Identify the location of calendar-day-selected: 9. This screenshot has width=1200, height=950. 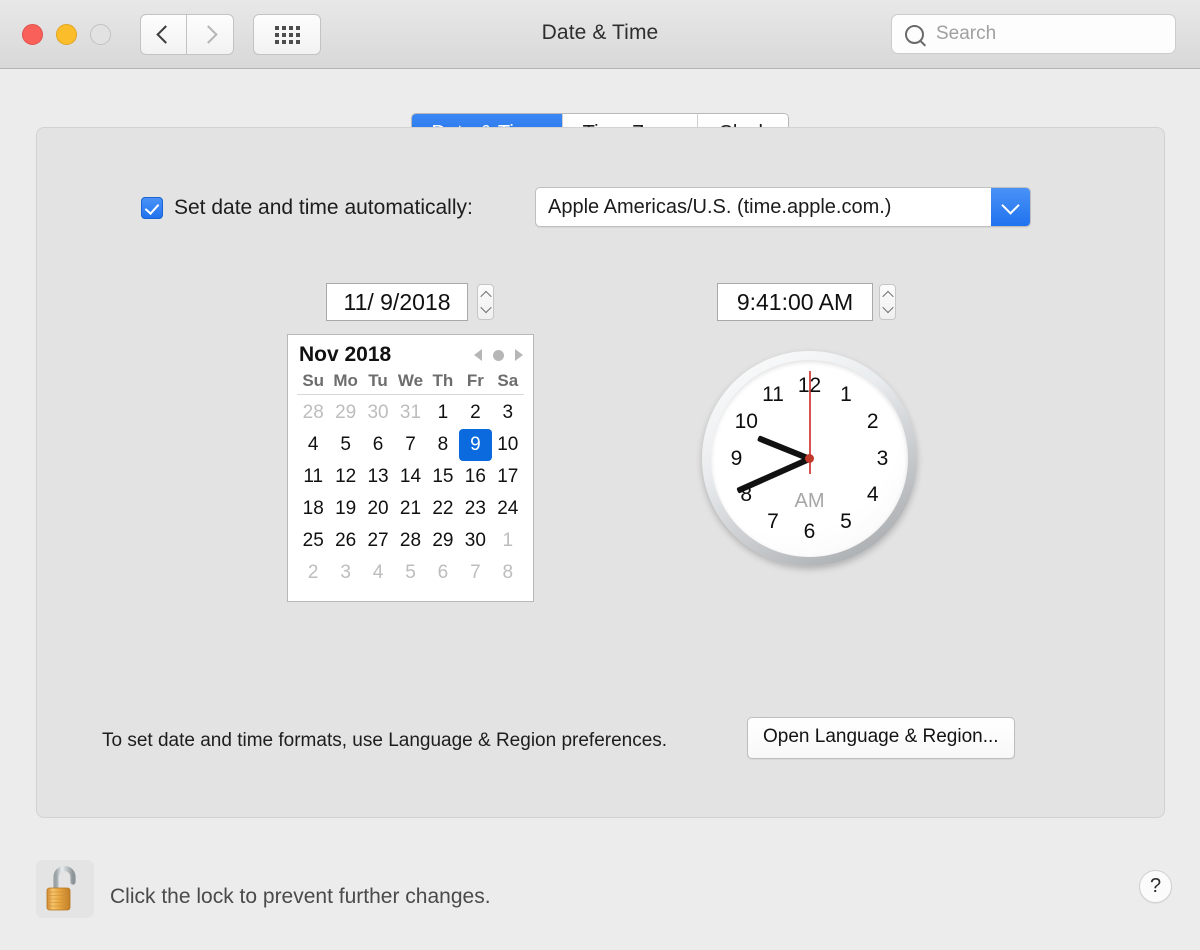
(475, 445).